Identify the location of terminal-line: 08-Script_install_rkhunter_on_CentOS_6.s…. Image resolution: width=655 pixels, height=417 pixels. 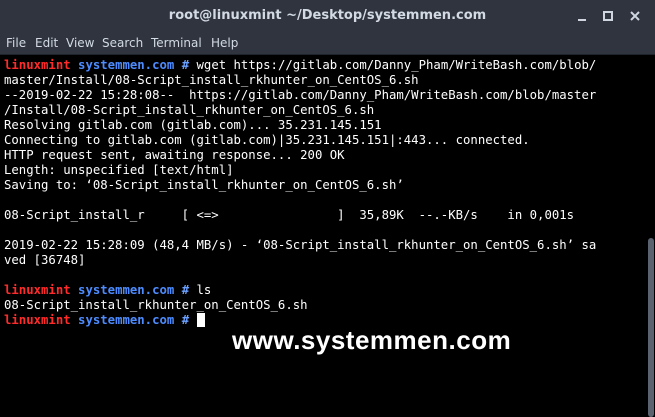
(156, 305).